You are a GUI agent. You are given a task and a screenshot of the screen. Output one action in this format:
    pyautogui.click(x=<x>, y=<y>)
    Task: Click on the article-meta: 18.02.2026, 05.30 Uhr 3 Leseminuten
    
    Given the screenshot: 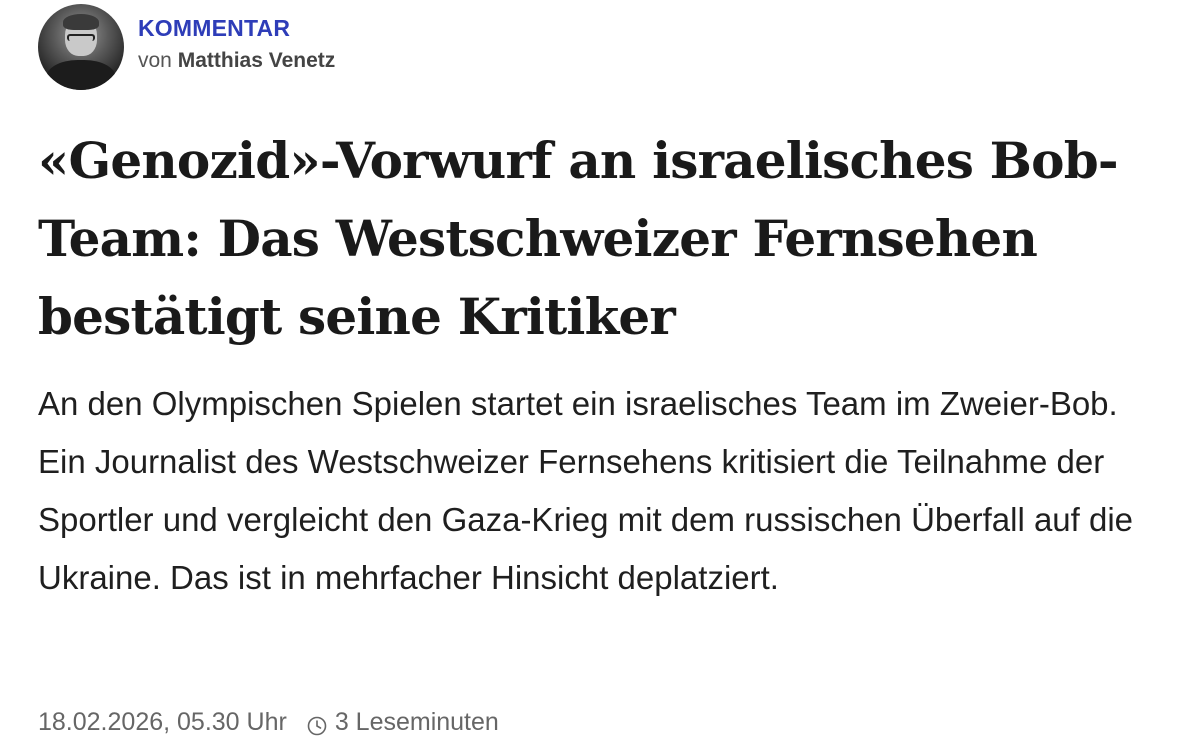 What is the action you would take?
    pyautogui.click(x=268, y=722)
    